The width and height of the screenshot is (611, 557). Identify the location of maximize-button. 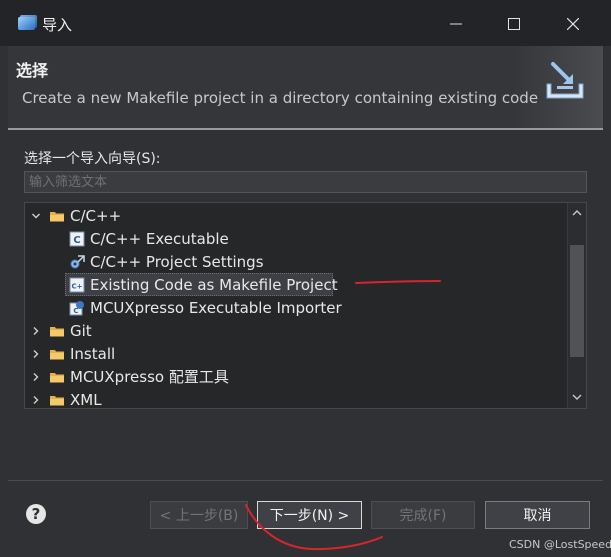
(514, 24).